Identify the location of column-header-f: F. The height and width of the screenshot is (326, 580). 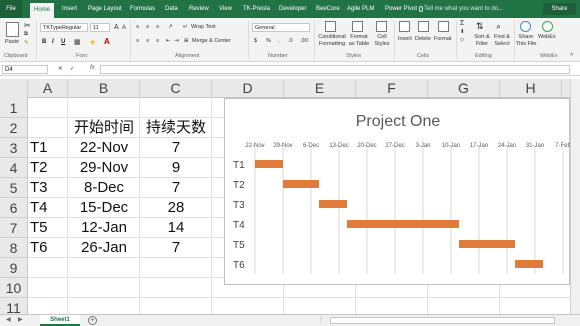
(392, 88).